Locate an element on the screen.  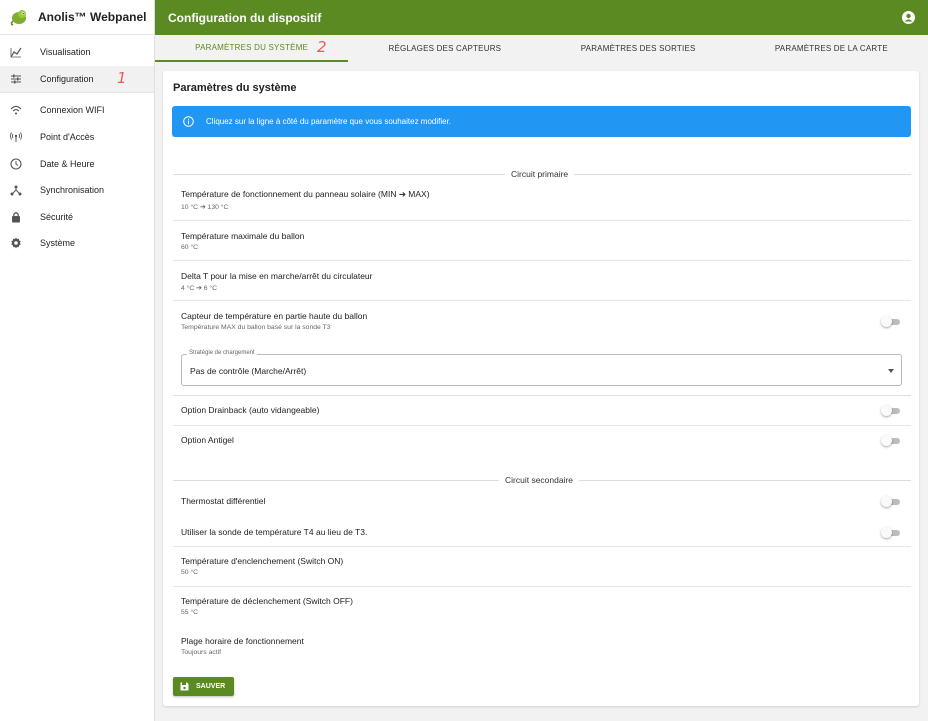
setting-row-tank-max-temp: Température maximale du ballon 60 °C is located at coordinates (542, 241).